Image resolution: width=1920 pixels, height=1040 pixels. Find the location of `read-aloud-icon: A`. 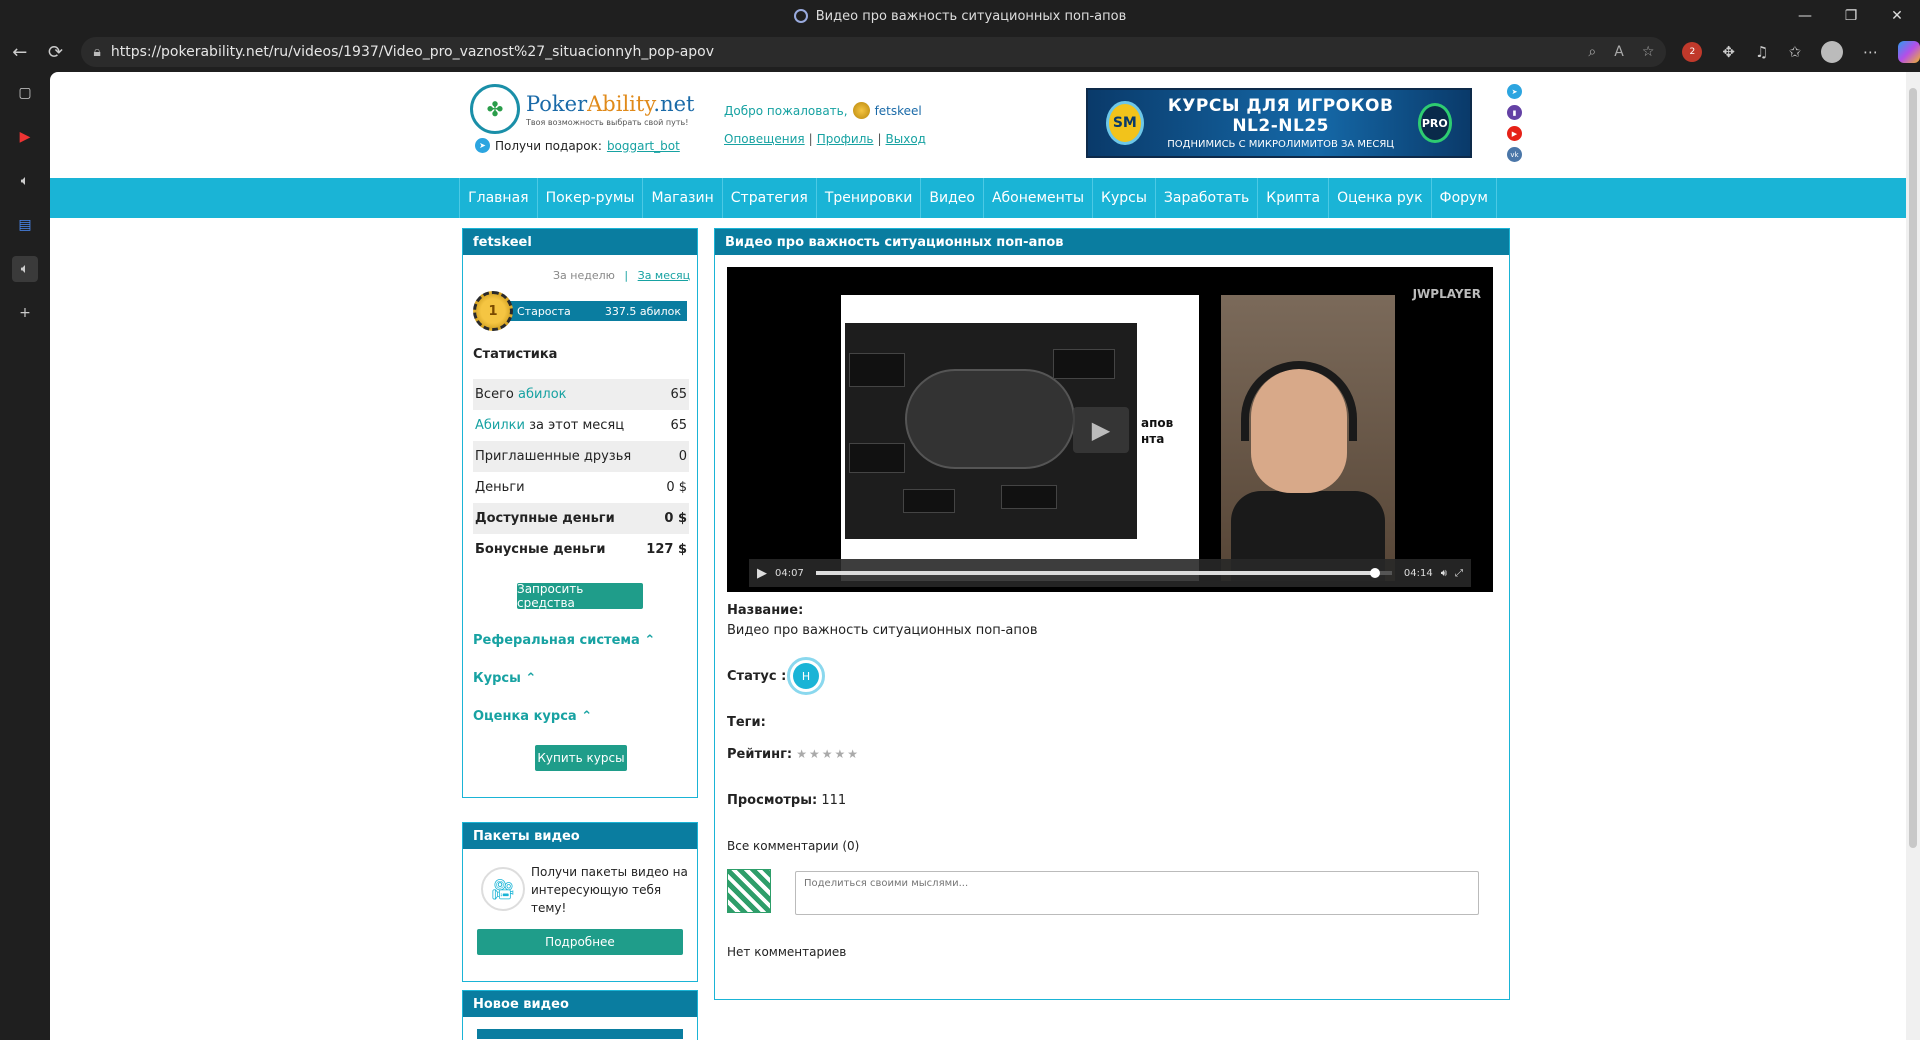

read-aloud-icon: A is located at coordinates (1619, 52).